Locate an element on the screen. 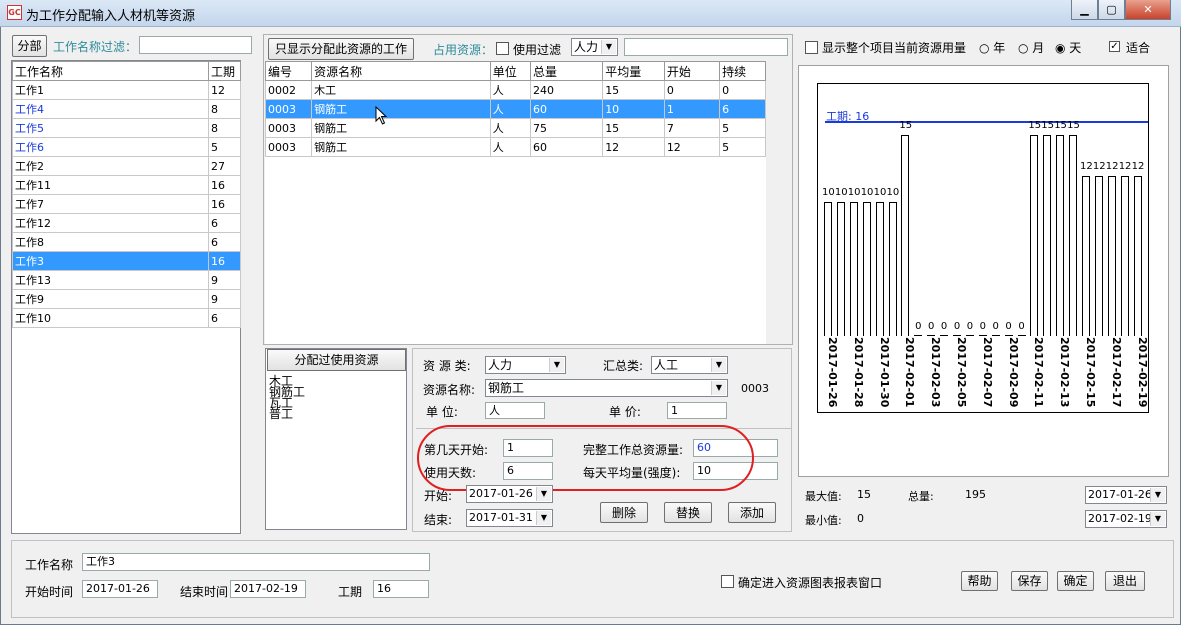 The image size is (1181, 625). res-code: 0003 is located at coordinates (755, 388).